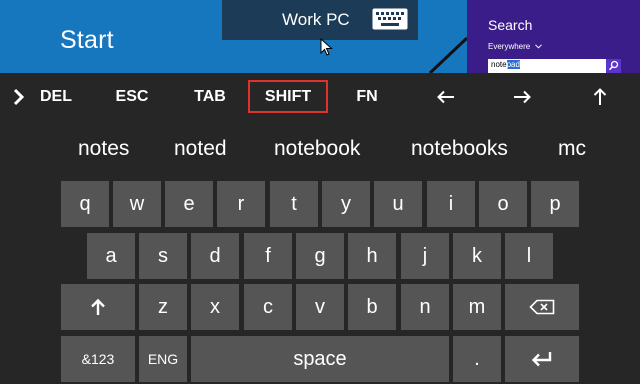 The width and height of the screenshot is (640, 384). I want to click on key-h: h, so click(372, 256).